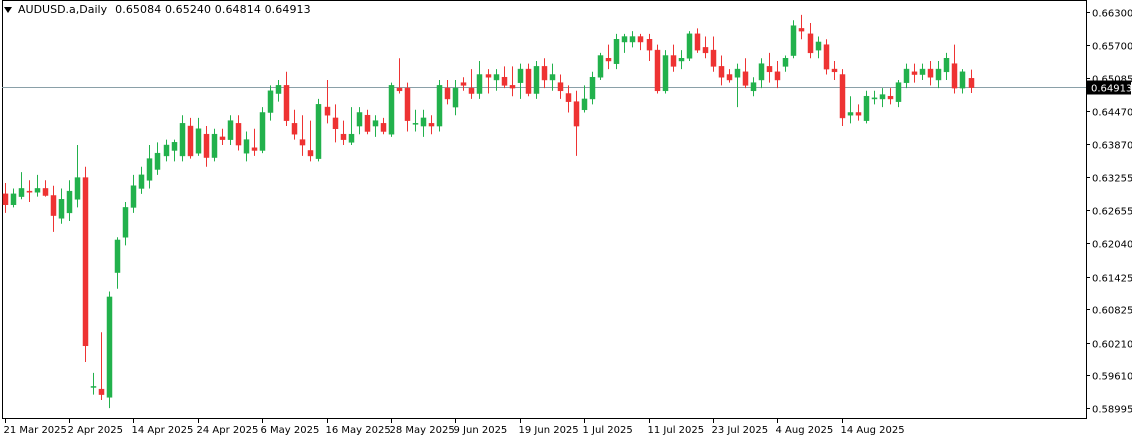  What do you see at coordinates (95, 430) in the screenshot?
I see `x-tick-label: 2 Apr 2025` at bounding box center [95, 430].